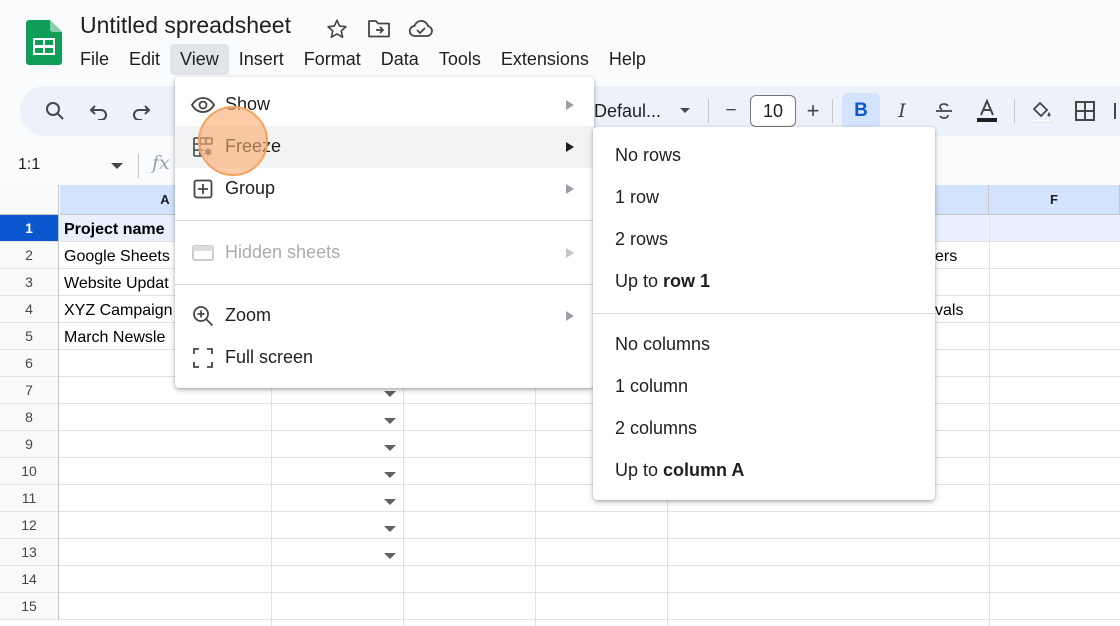 The image size is (1120, 626). What do you see at coordinates (384, 358) in the screenshot?
I see `view-menu-item-full-screen: Full screen` at bounding box center [384, 358].